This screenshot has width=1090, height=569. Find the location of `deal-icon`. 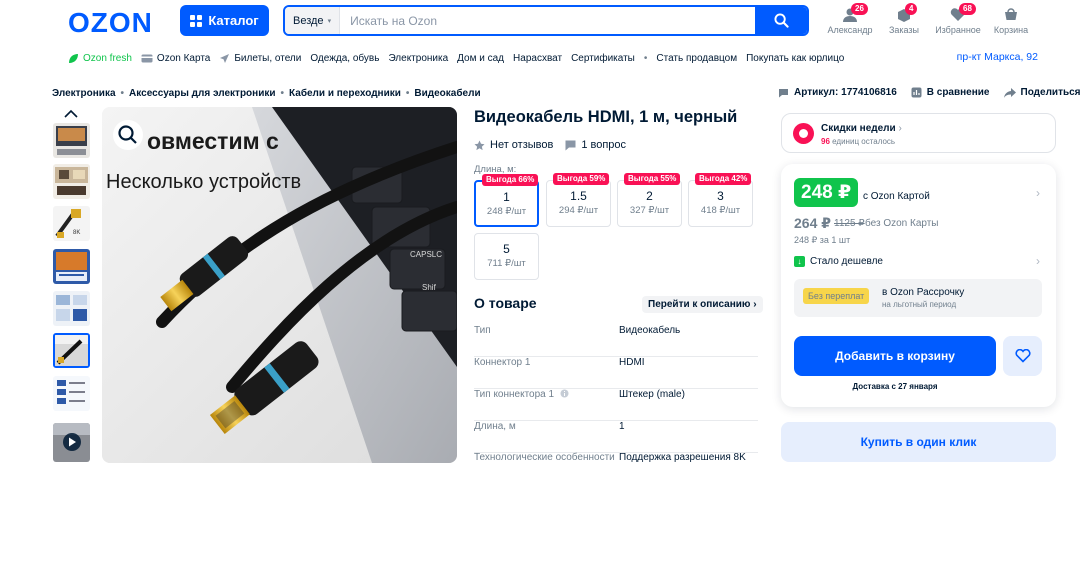

deal-icon is located at coordinates (803, 133).